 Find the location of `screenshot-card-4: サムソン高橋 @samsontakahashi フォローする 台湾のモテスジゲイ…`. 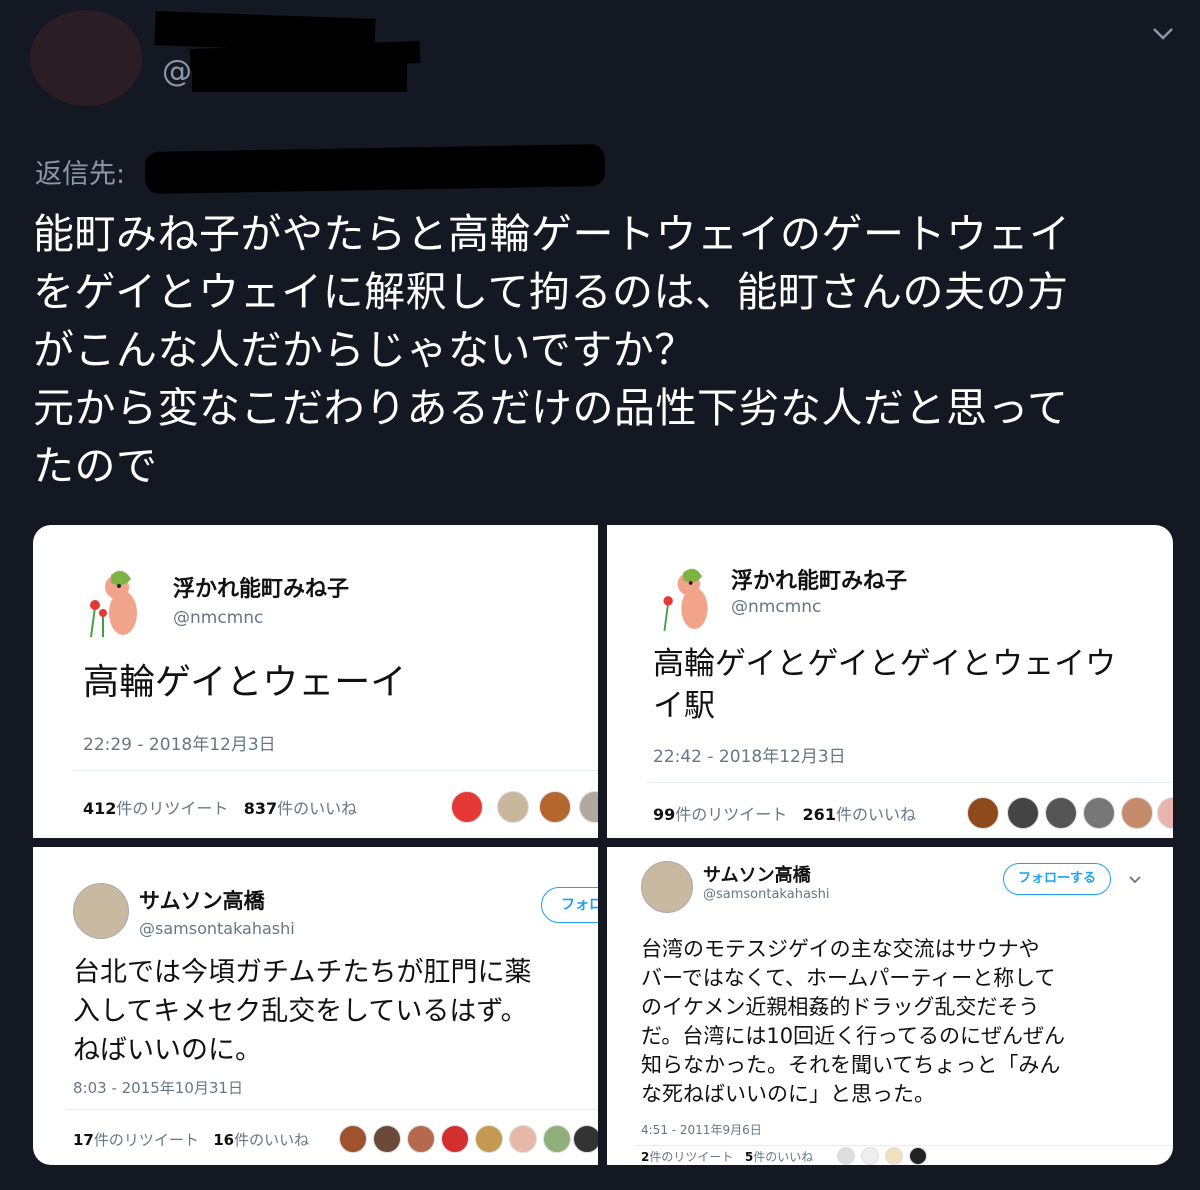

screenshot-card-4: サムソン高橋 @samsontakahashi フォローする 台湾のモテスジゲイ… is located at coordinates (890, 1006).